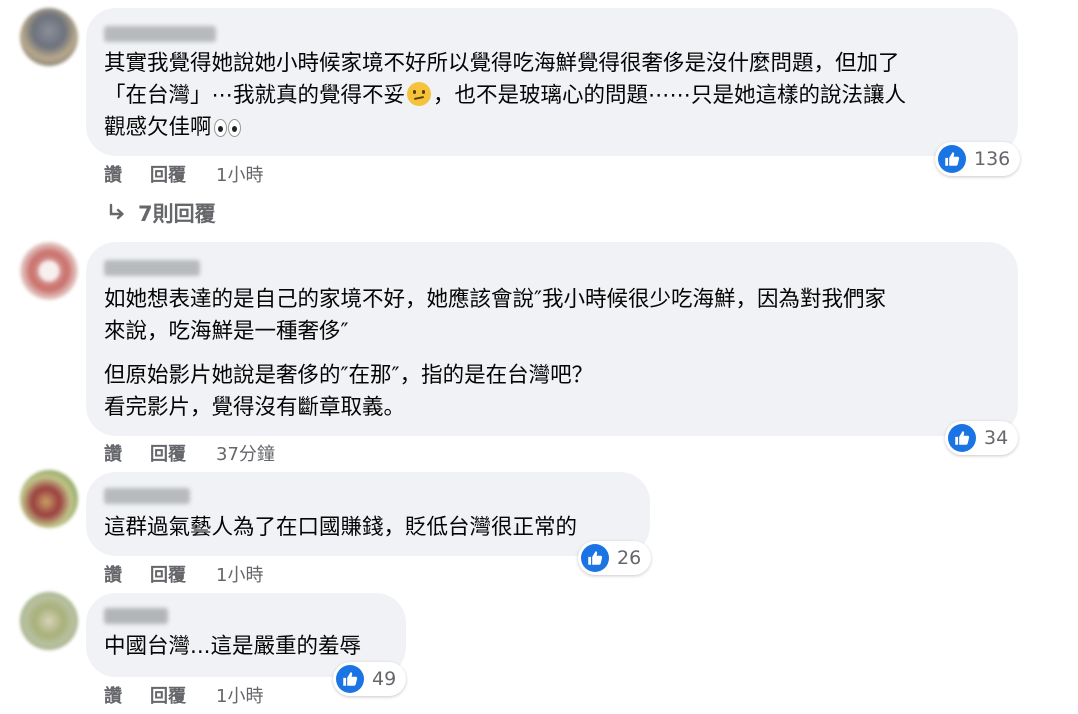  What do you see at coordinates (227, 131) in the screenshot?
I see `eyes-emoji-icon` at bounding box center [227, 131].